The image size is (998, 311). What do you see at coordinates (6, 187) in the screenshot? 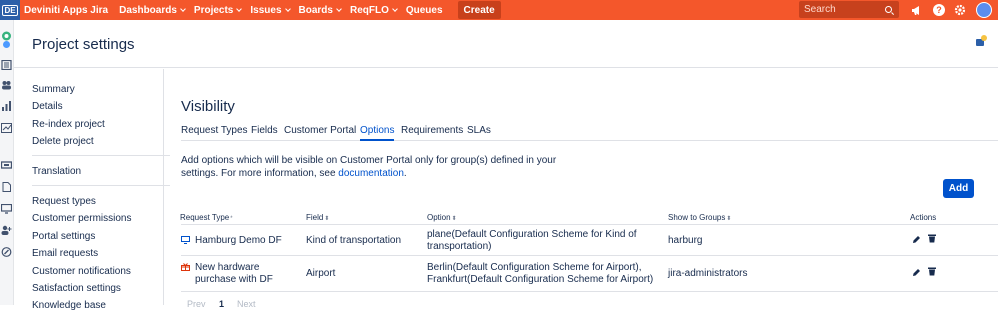
I see `page-icon` at bounding box center [6, 187].